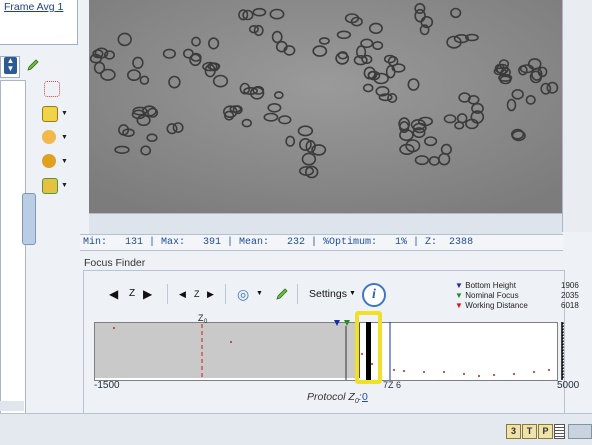 The width and height of the screenshot is (592, 445). What do you see at coordinates (182, 294) in the screenshot?
I see `small-step-left-icon: ◀` at bounding box center [182, 294].